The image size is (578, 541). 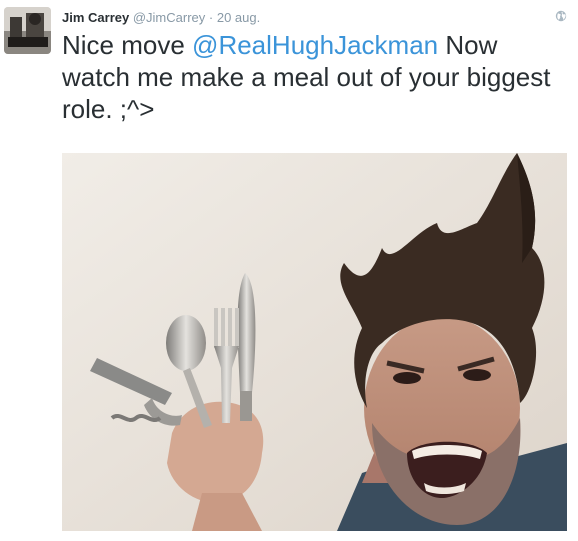 What do you see at coordinates (169, 17) in the screenshot?
I see `author-handle: @JimCarrey` at bounding box center [169, 17].